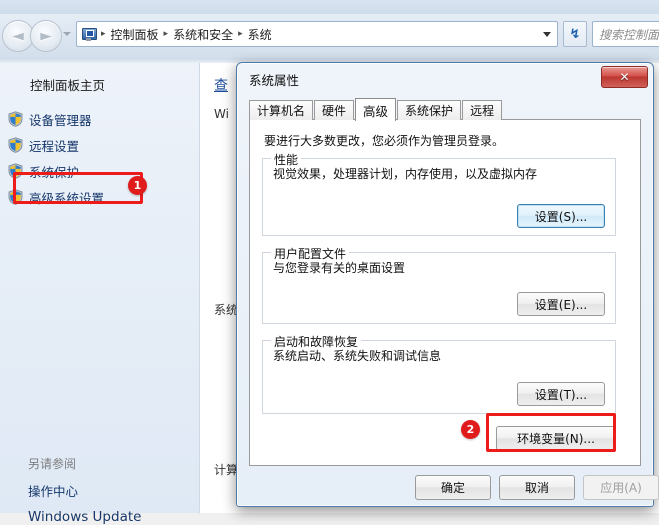  Describe the element at coordinates (317, 34) in the screenshot. I see `address-bar: ▸ 控制面板 ▸ 系统和安全 ▸ 系统` at that location.